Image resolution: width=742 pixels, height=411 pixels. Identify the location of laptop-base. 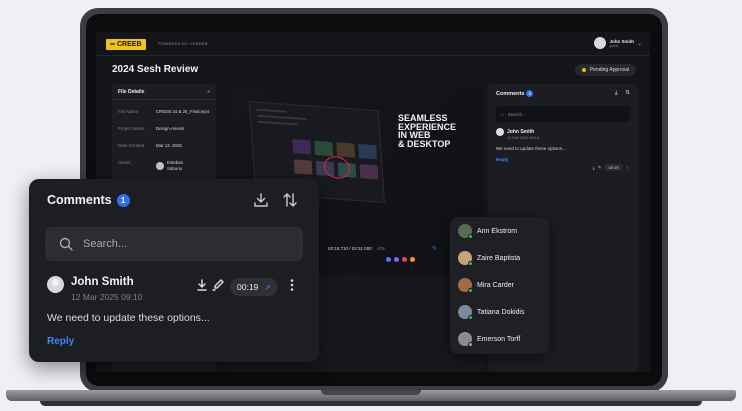
(371, 400).